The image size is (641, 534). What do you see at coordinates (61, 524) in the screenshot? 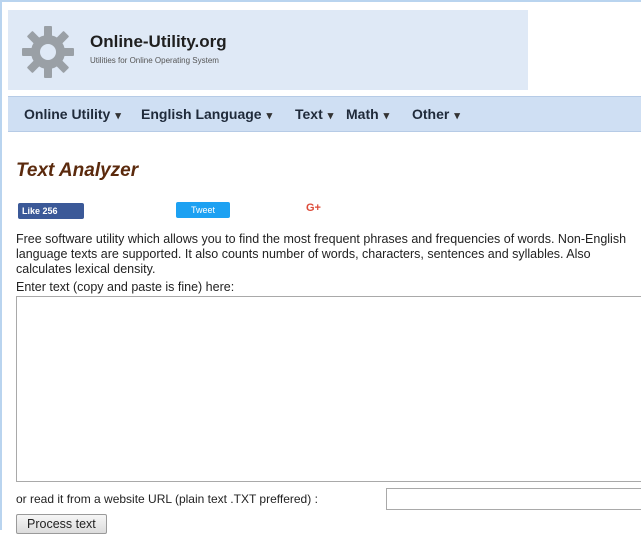
I see `process-text-button: Process text` at bounding box center [61, 524].